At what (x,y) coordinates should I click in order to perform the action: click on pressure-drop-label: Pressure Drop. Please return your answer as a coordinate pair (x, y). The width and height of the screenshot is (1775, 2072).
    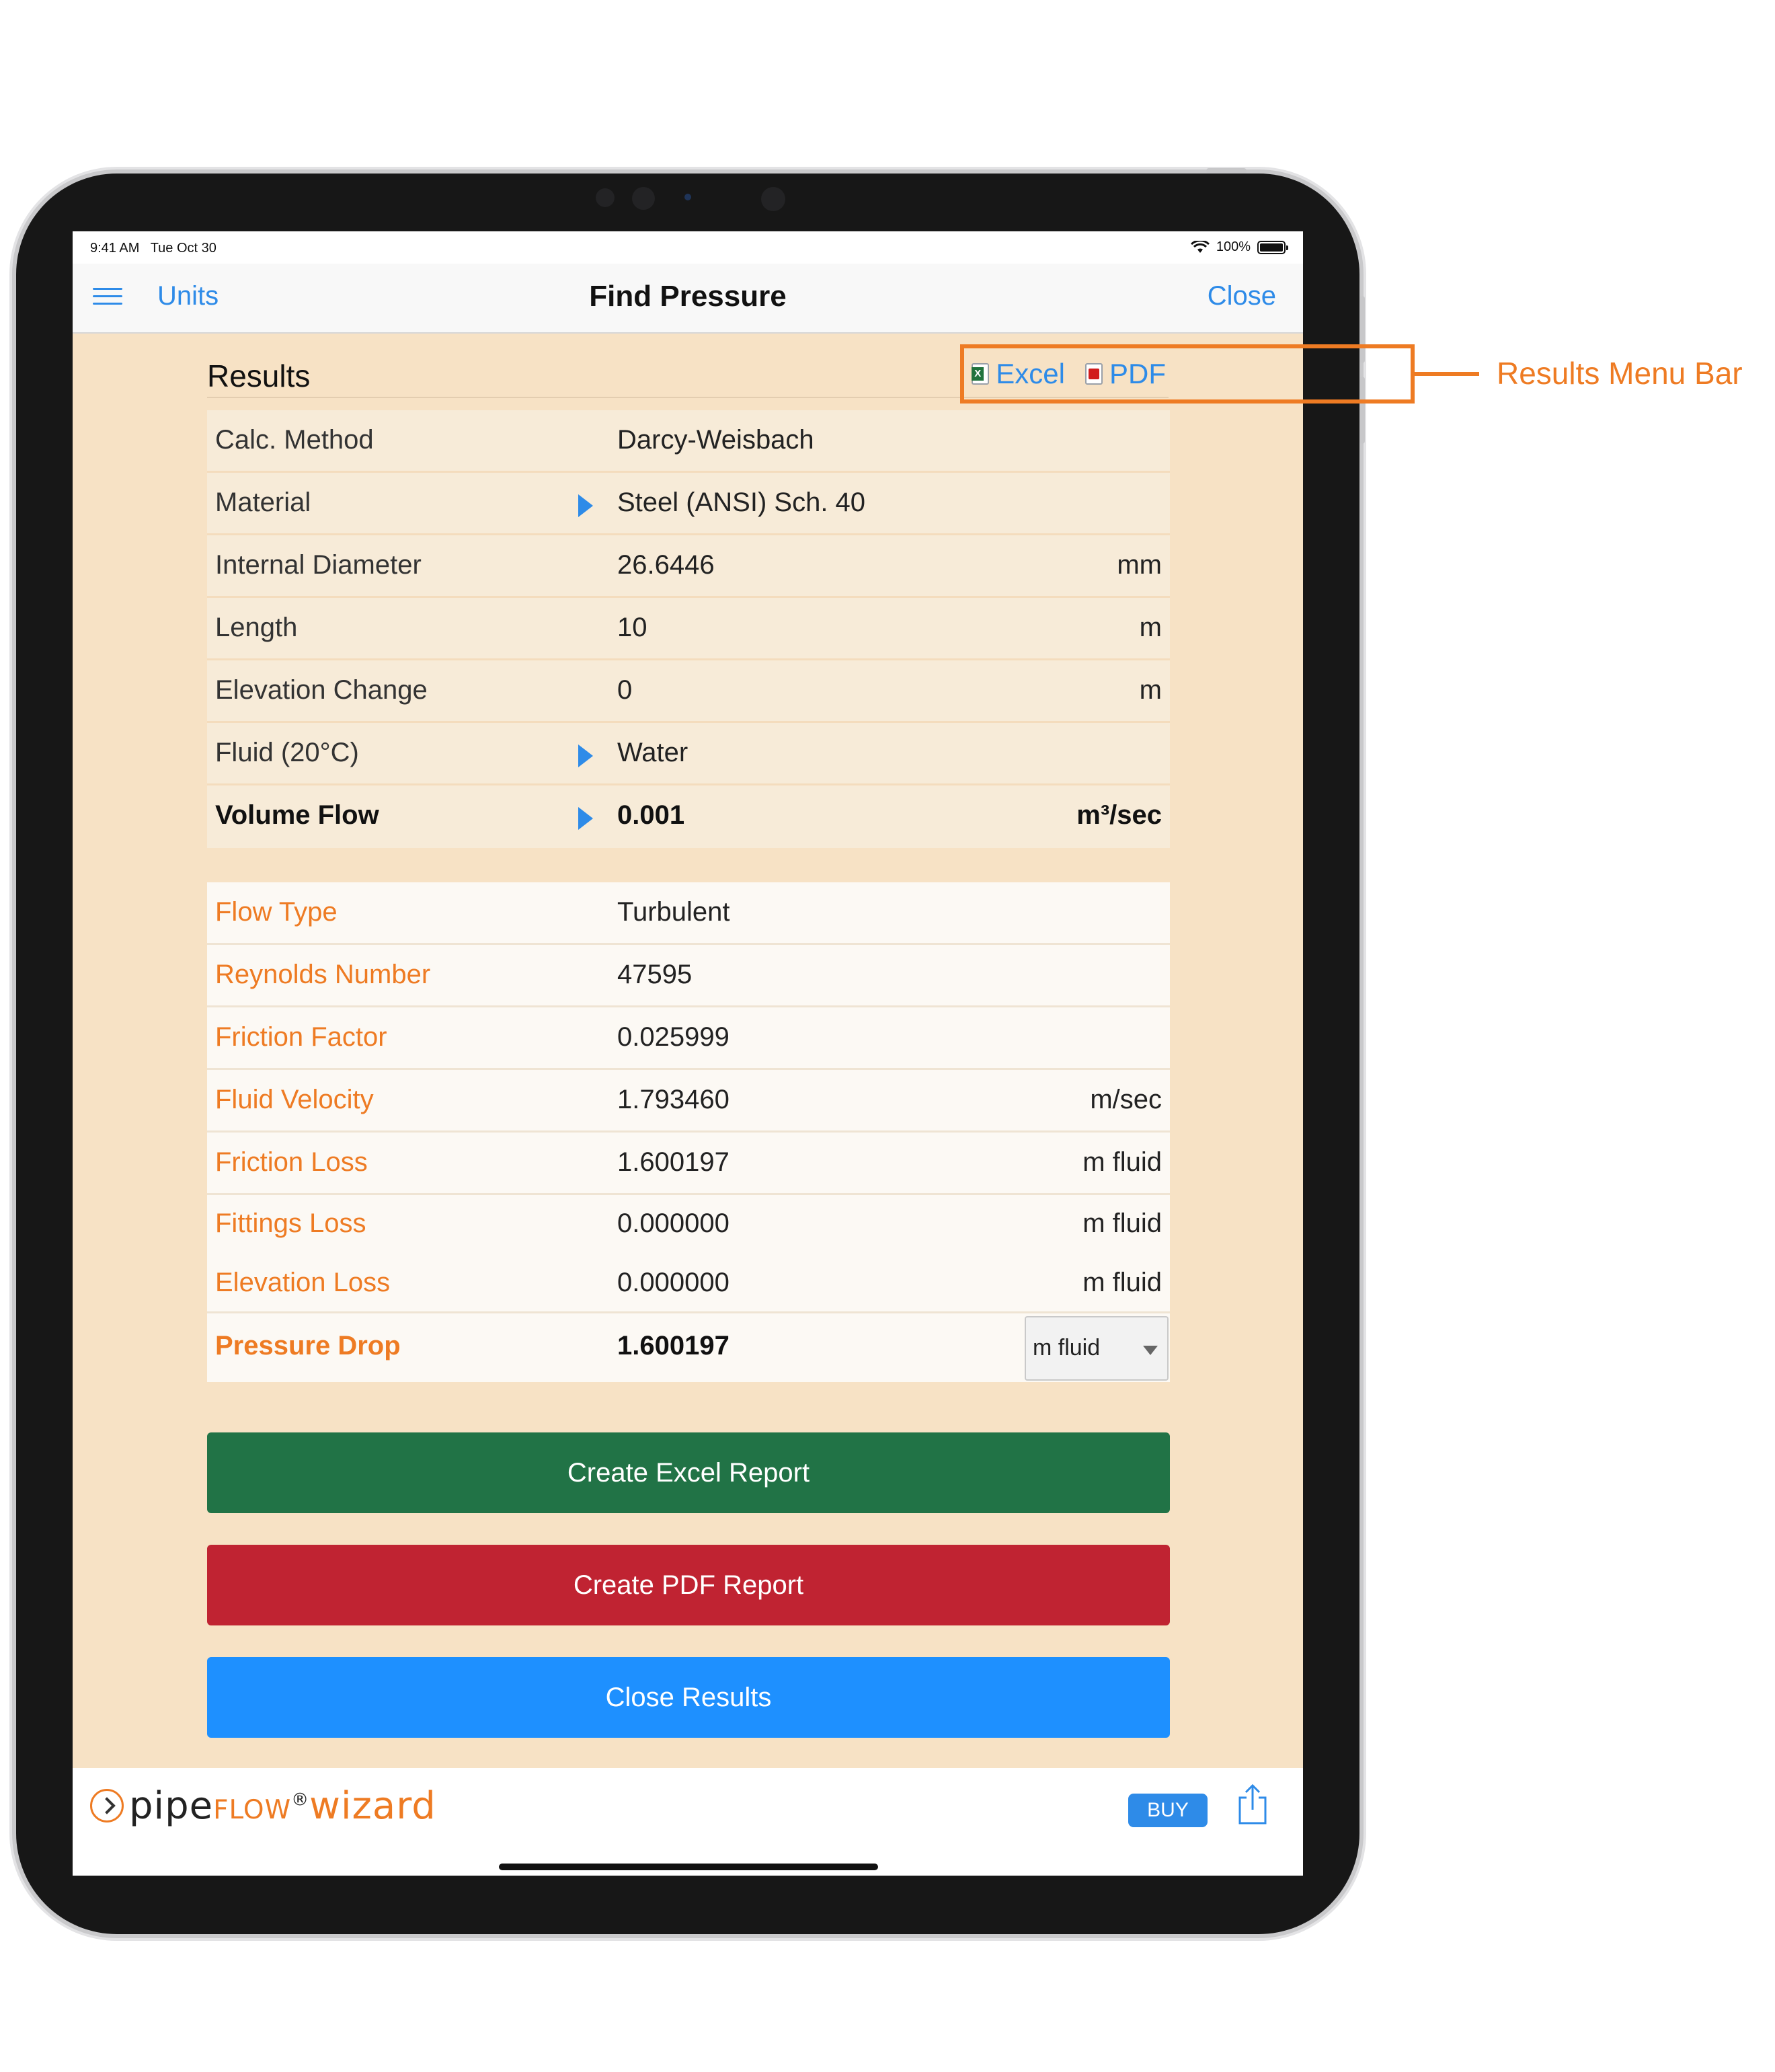
    Looking at the image, I should click on (308, 1345).